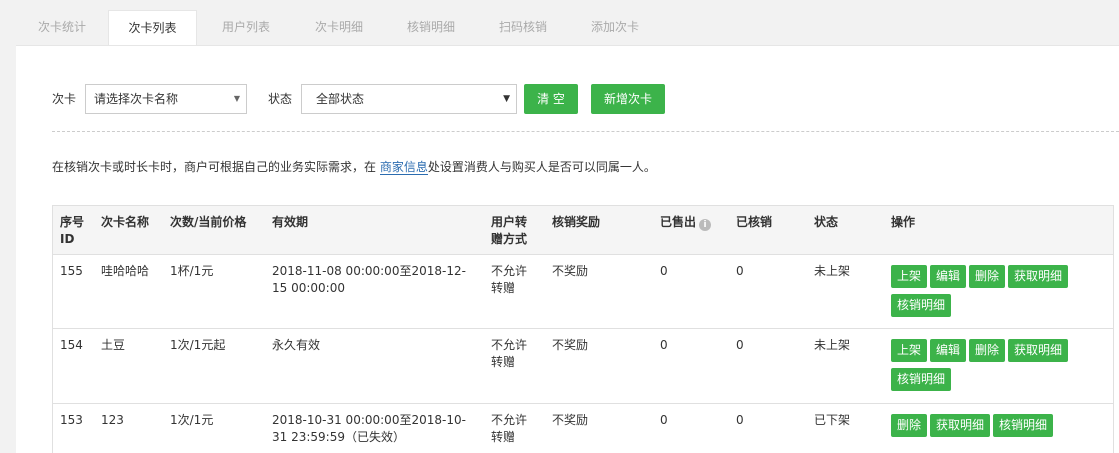 This screenshot has height=453, width=1119. I want to click on header-reward: 核销奖励, so click(576, 222).